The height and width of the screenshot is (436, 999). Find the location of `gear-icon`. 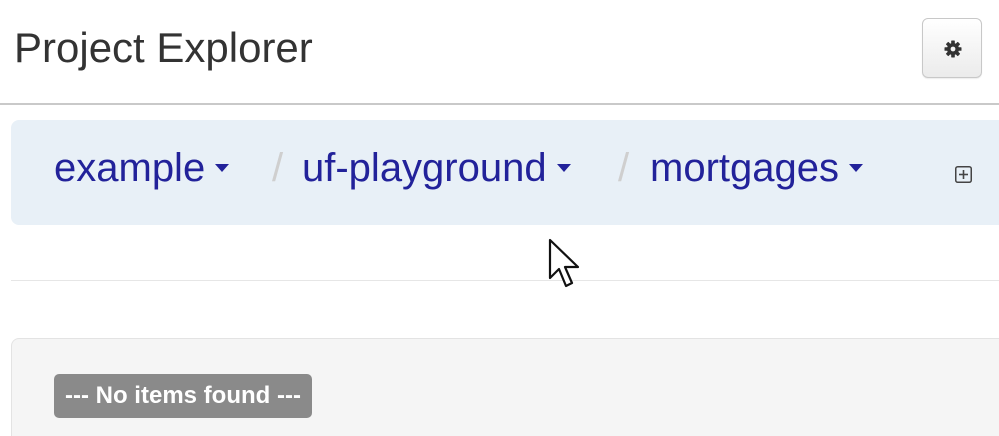

gear-icon is located at coordinates (953, 49).